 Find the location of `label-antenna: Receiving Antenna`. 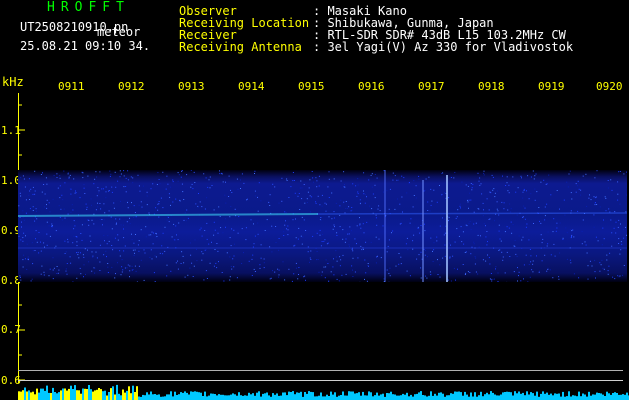

label-antenna: Receiving Antenna is located at coordinates (240, 47).